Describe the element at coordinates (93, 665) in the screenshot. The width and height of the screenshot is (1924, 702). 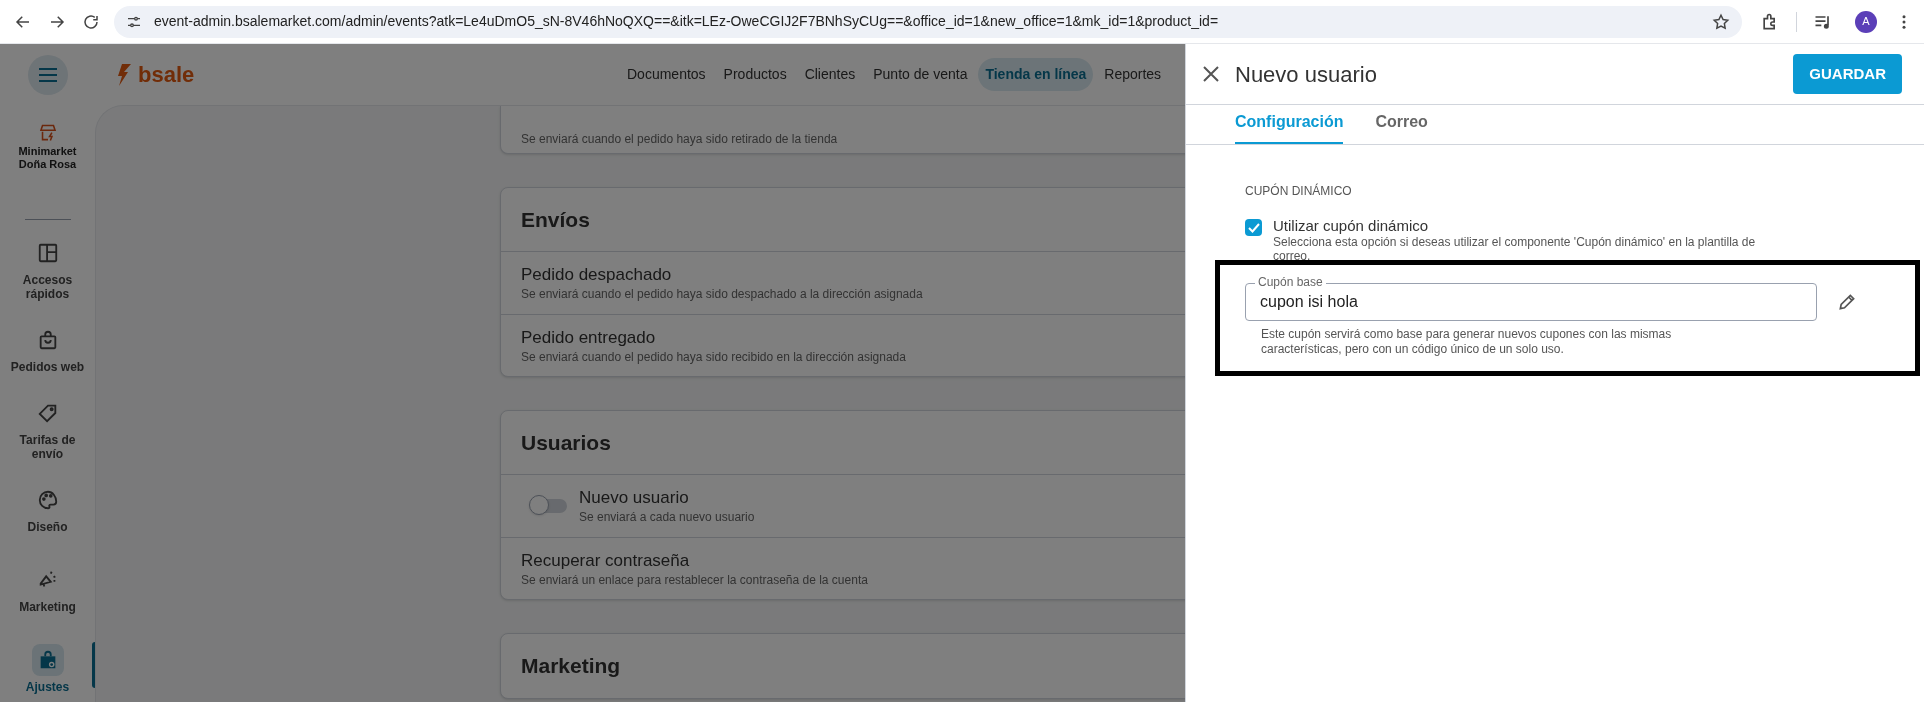
I see `active-indicator` at that location.